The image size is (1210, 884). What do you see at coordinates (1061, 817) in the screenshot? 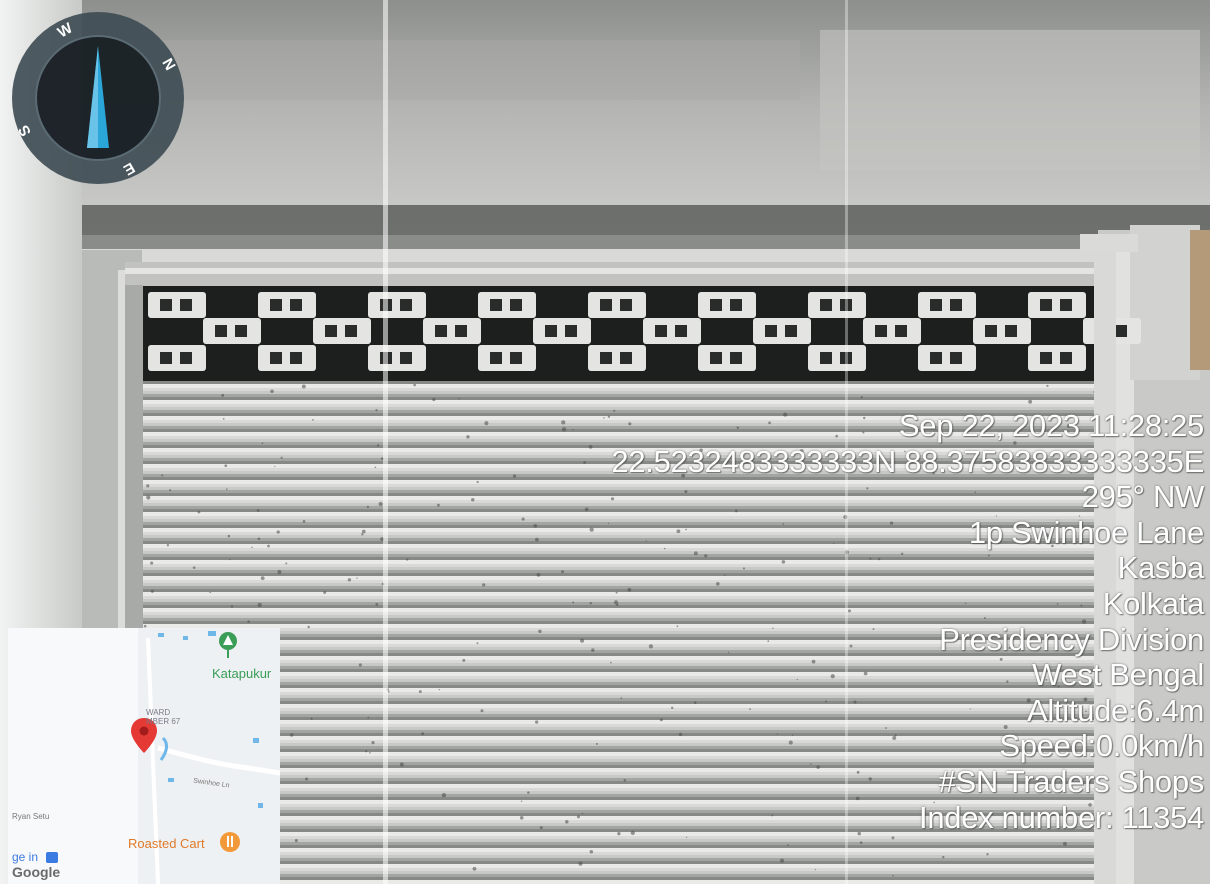
I see `index-number-text: Index number: 11354` at bounding box center [1061, 817].